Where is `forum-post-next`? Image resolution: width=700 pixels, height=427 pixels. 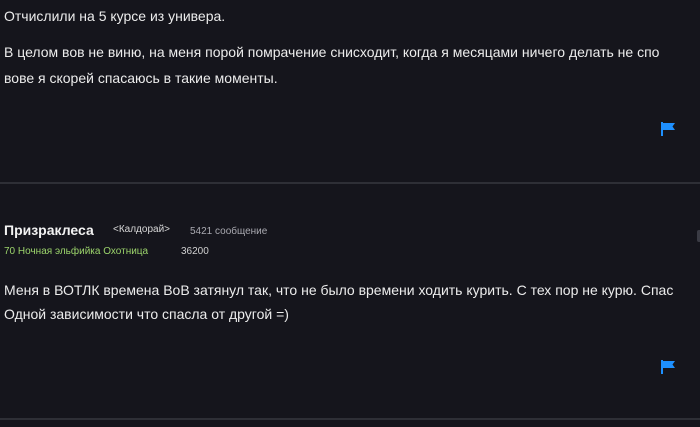
forum-post-next is located at coordinates (350, 423).